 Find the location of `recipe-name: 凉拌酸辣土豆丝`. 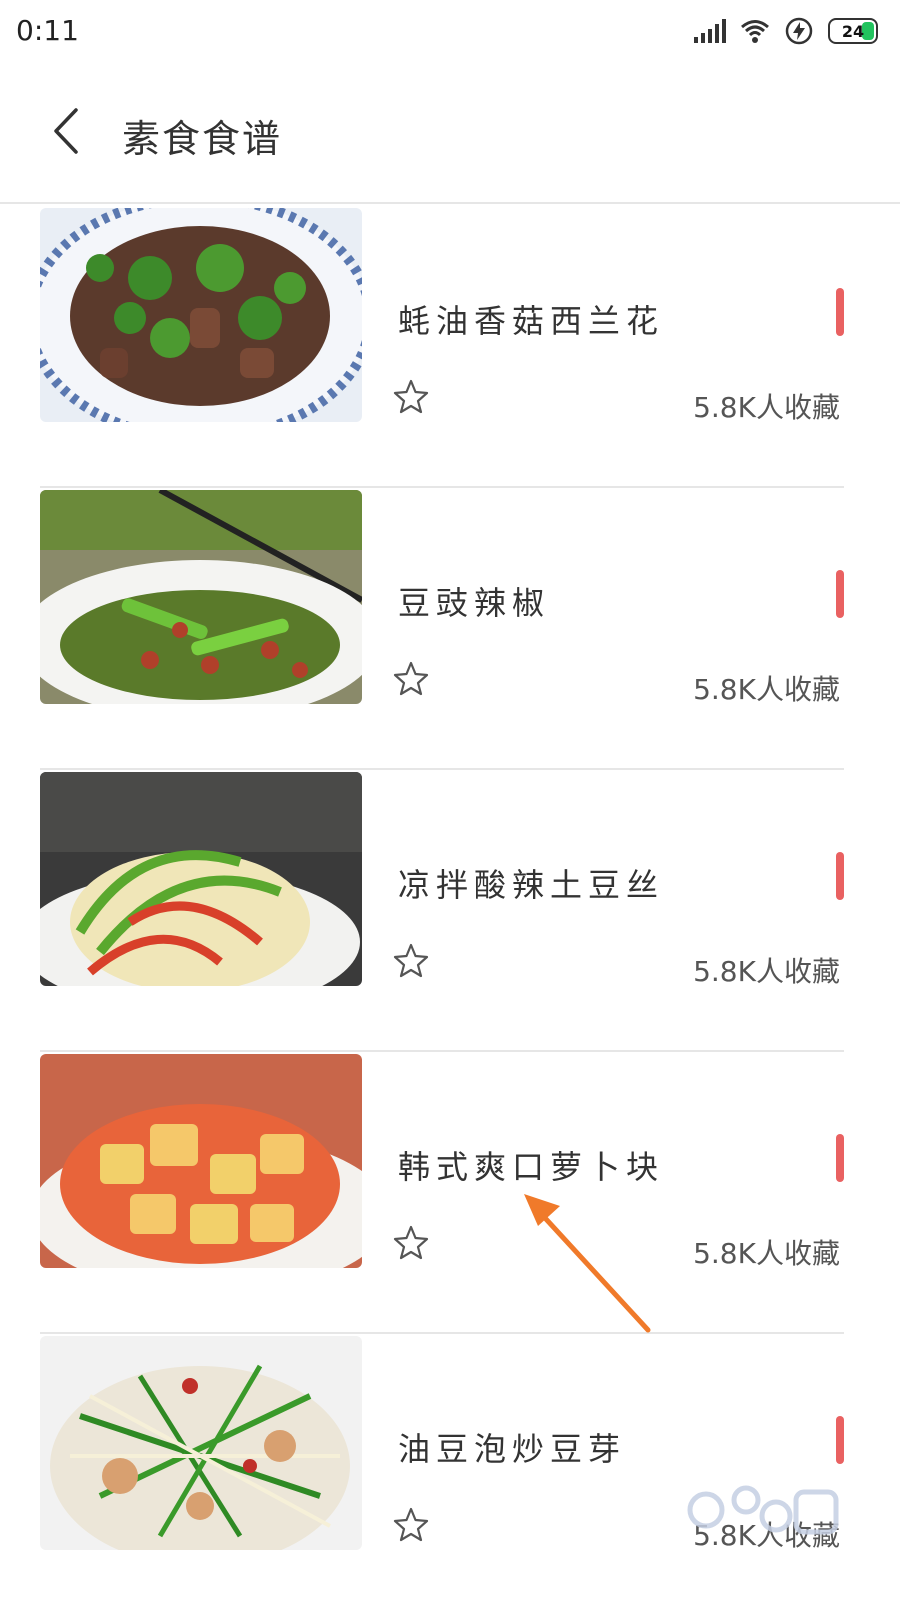

recipe-name: 凉拌酸辣土豆丝 is located at coordinates (531, 883).